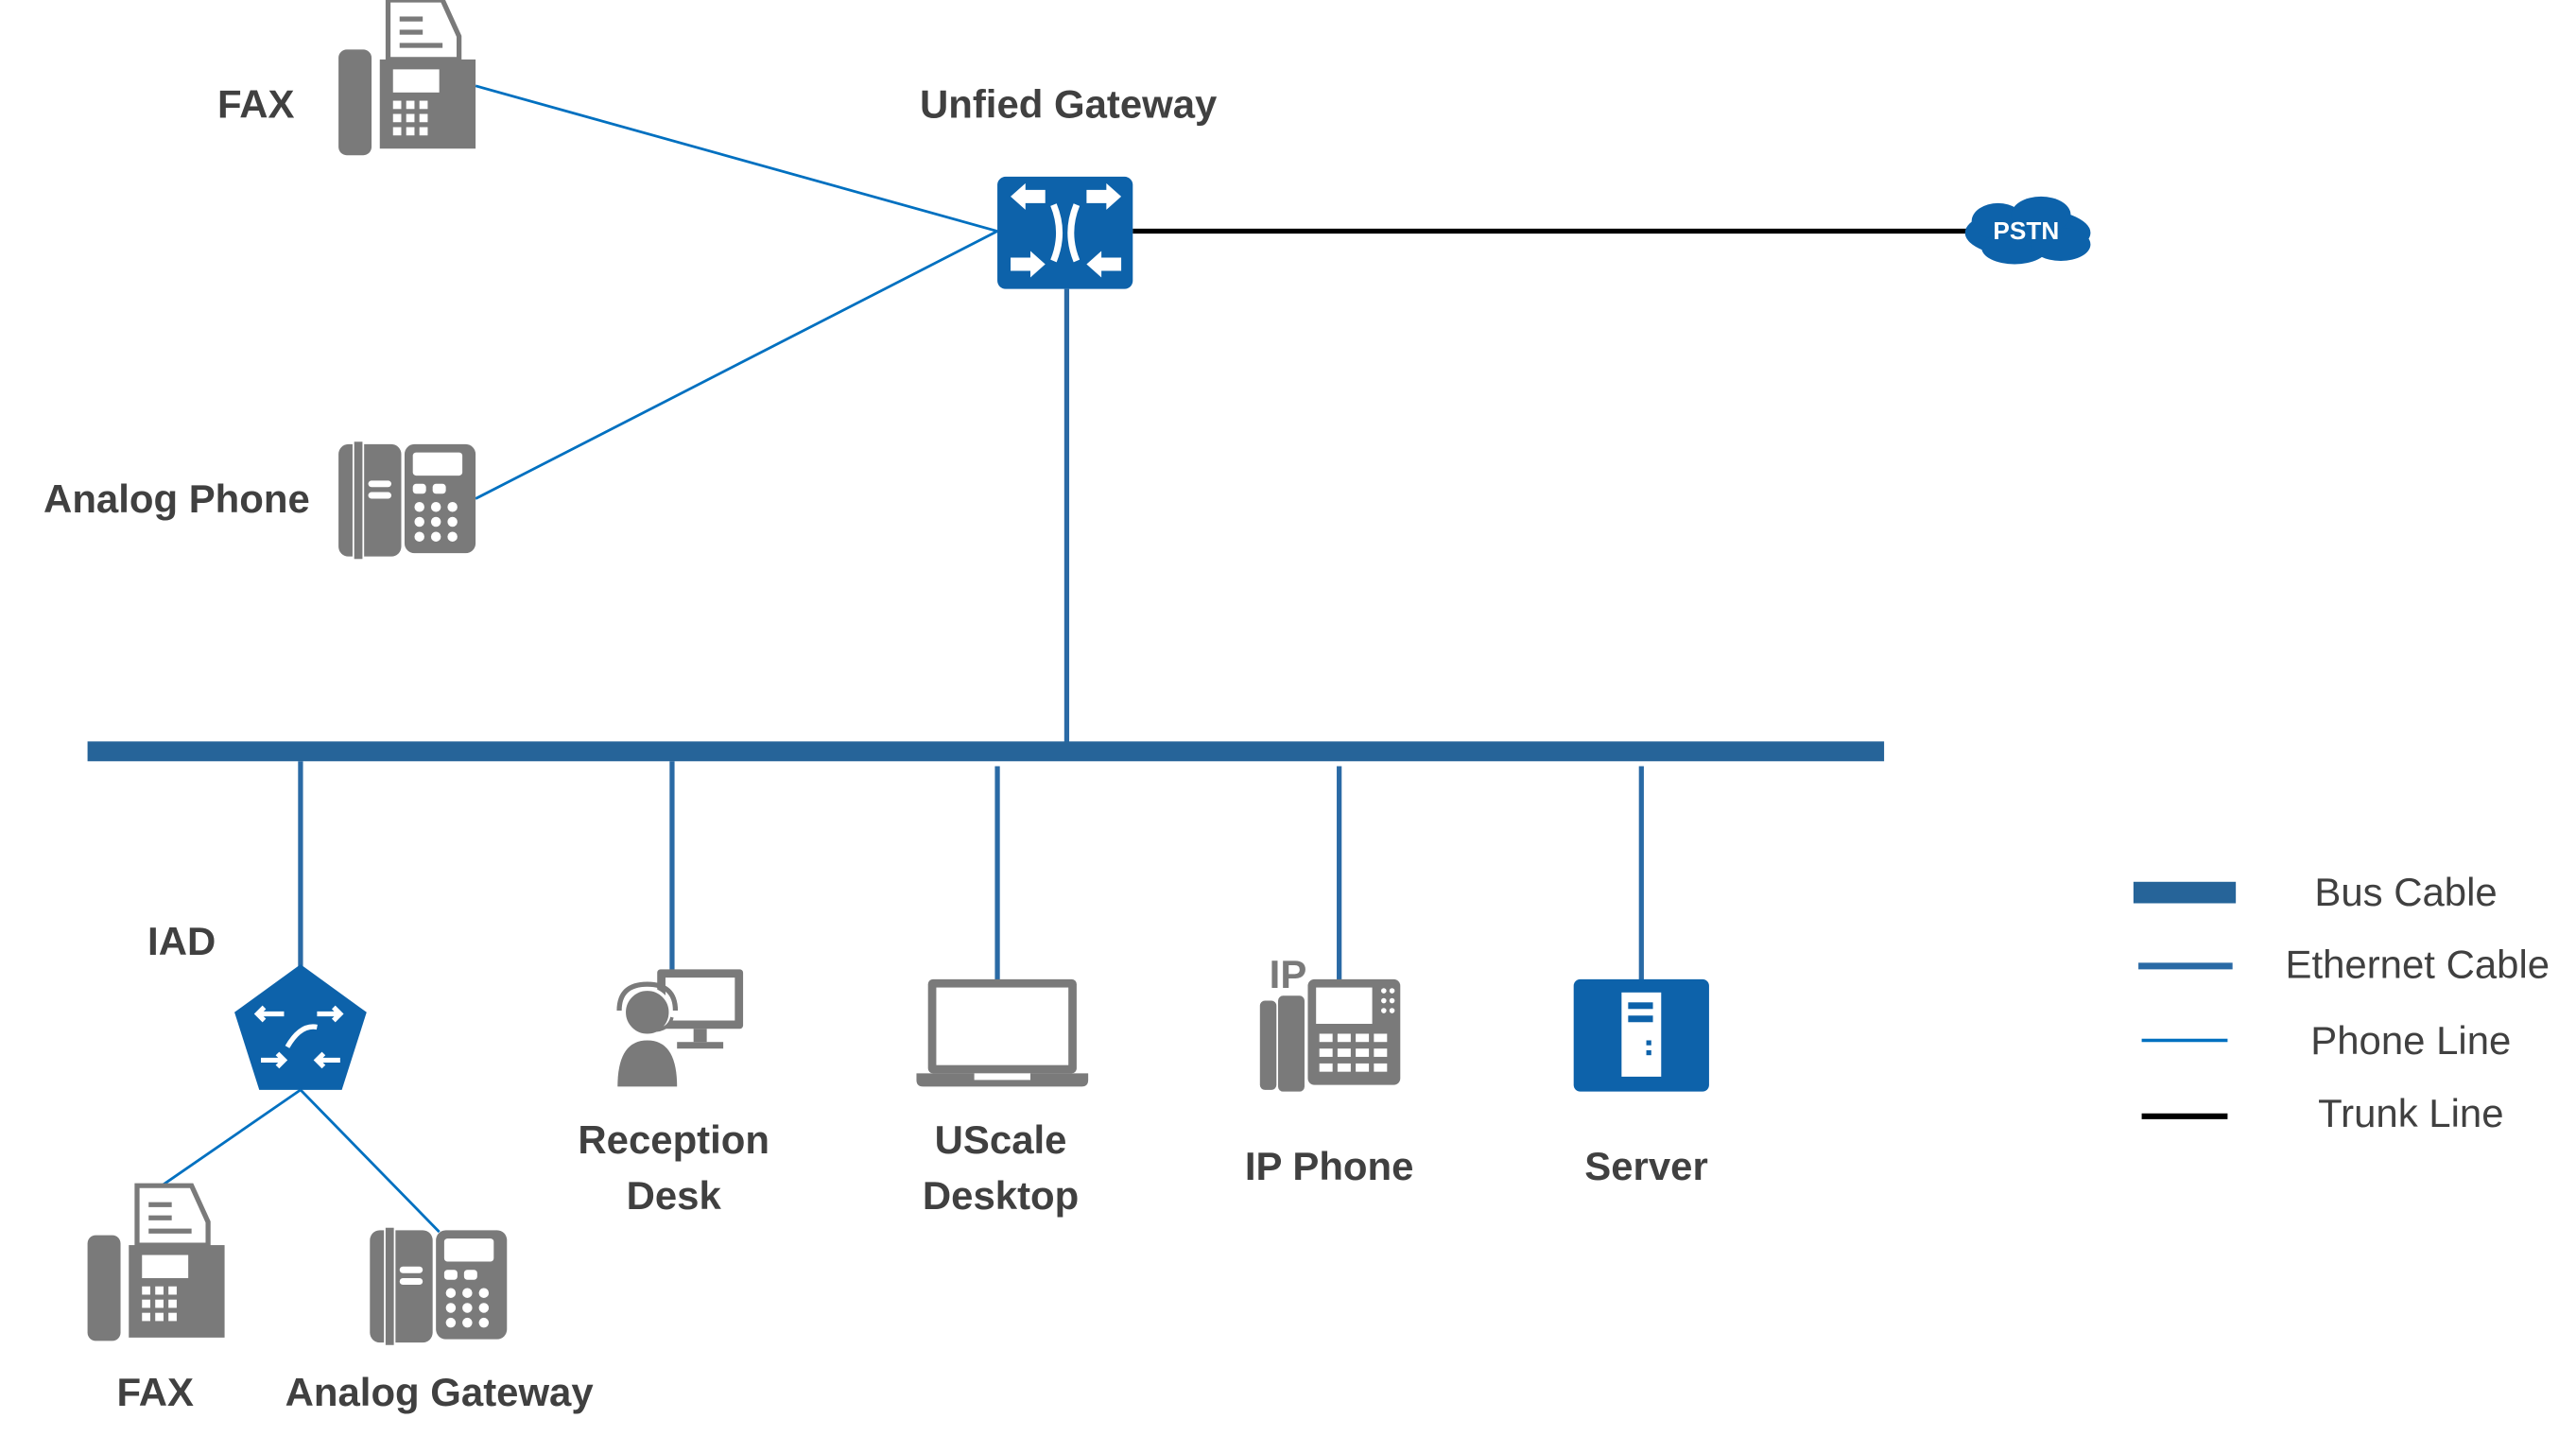  I want to click on ip-badge: IP, so click(1288, 974).